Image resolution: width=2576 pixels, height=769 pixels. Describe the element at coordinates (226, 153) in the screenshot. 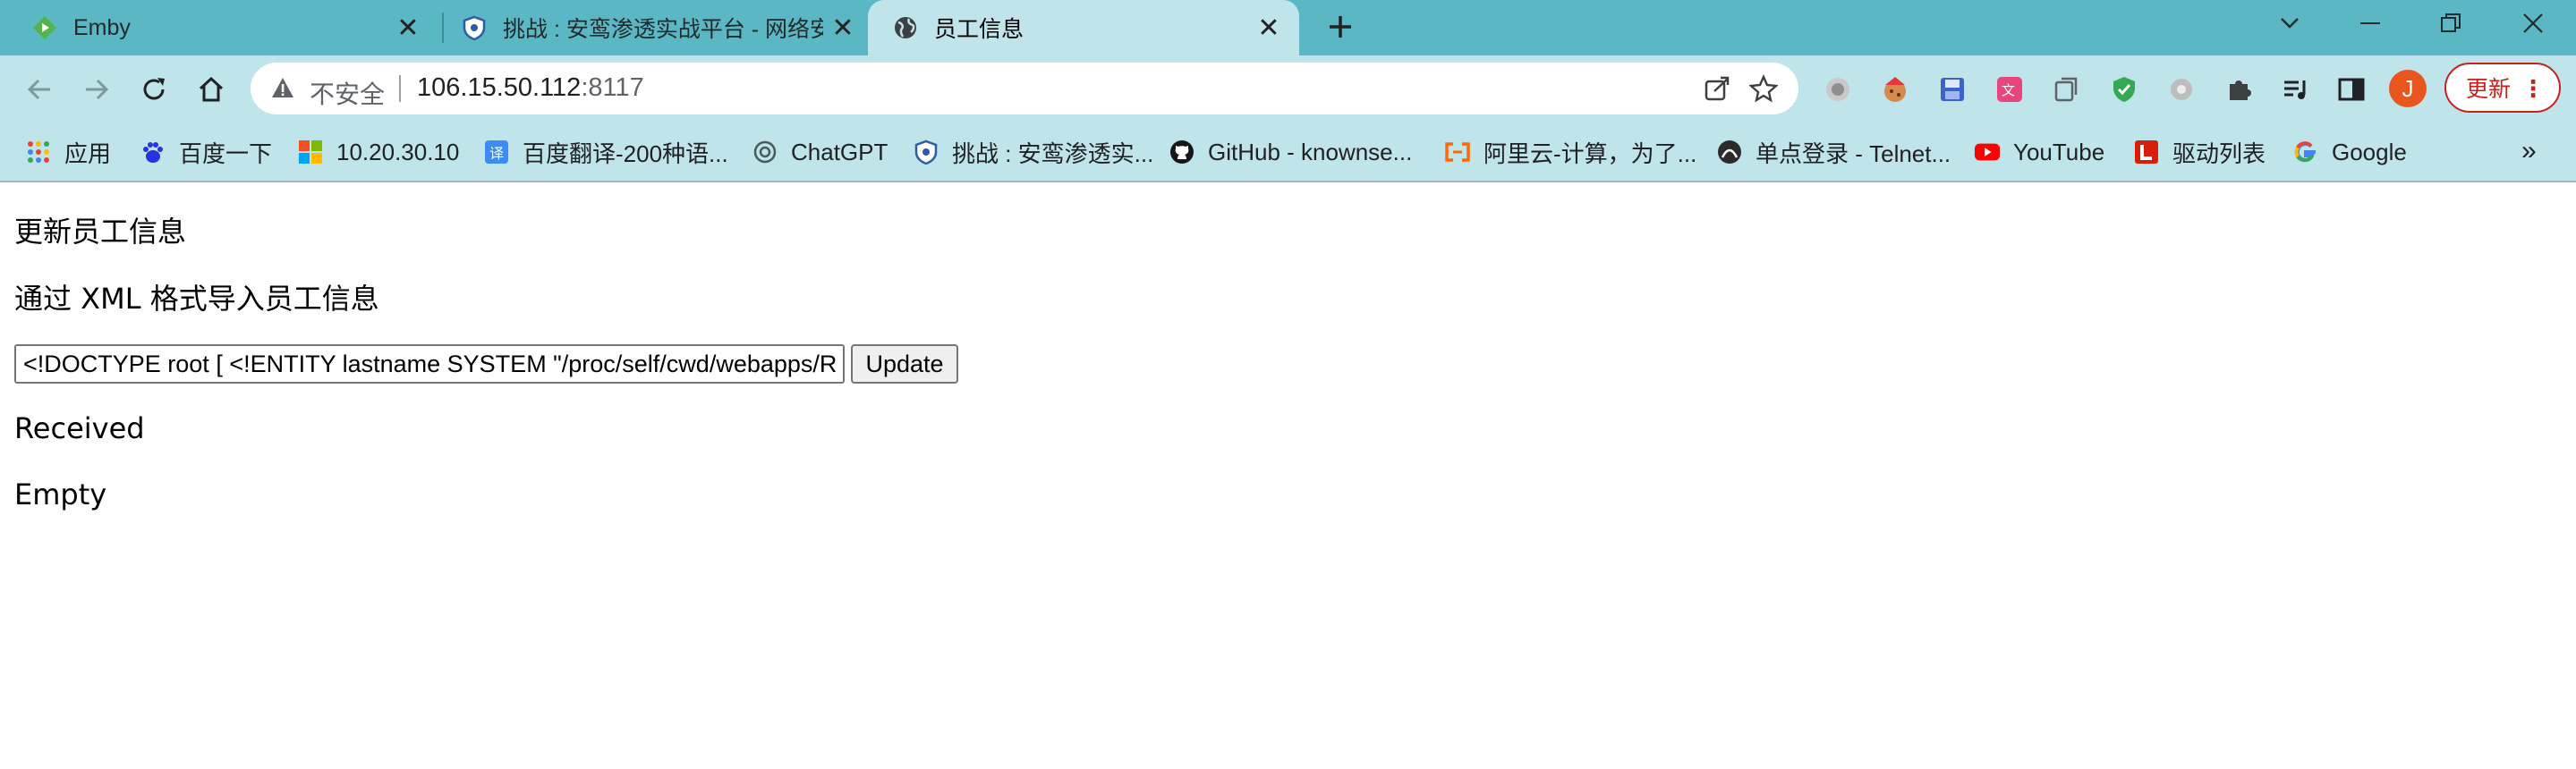

I see `bookmark-label: 百度一下` at that location.